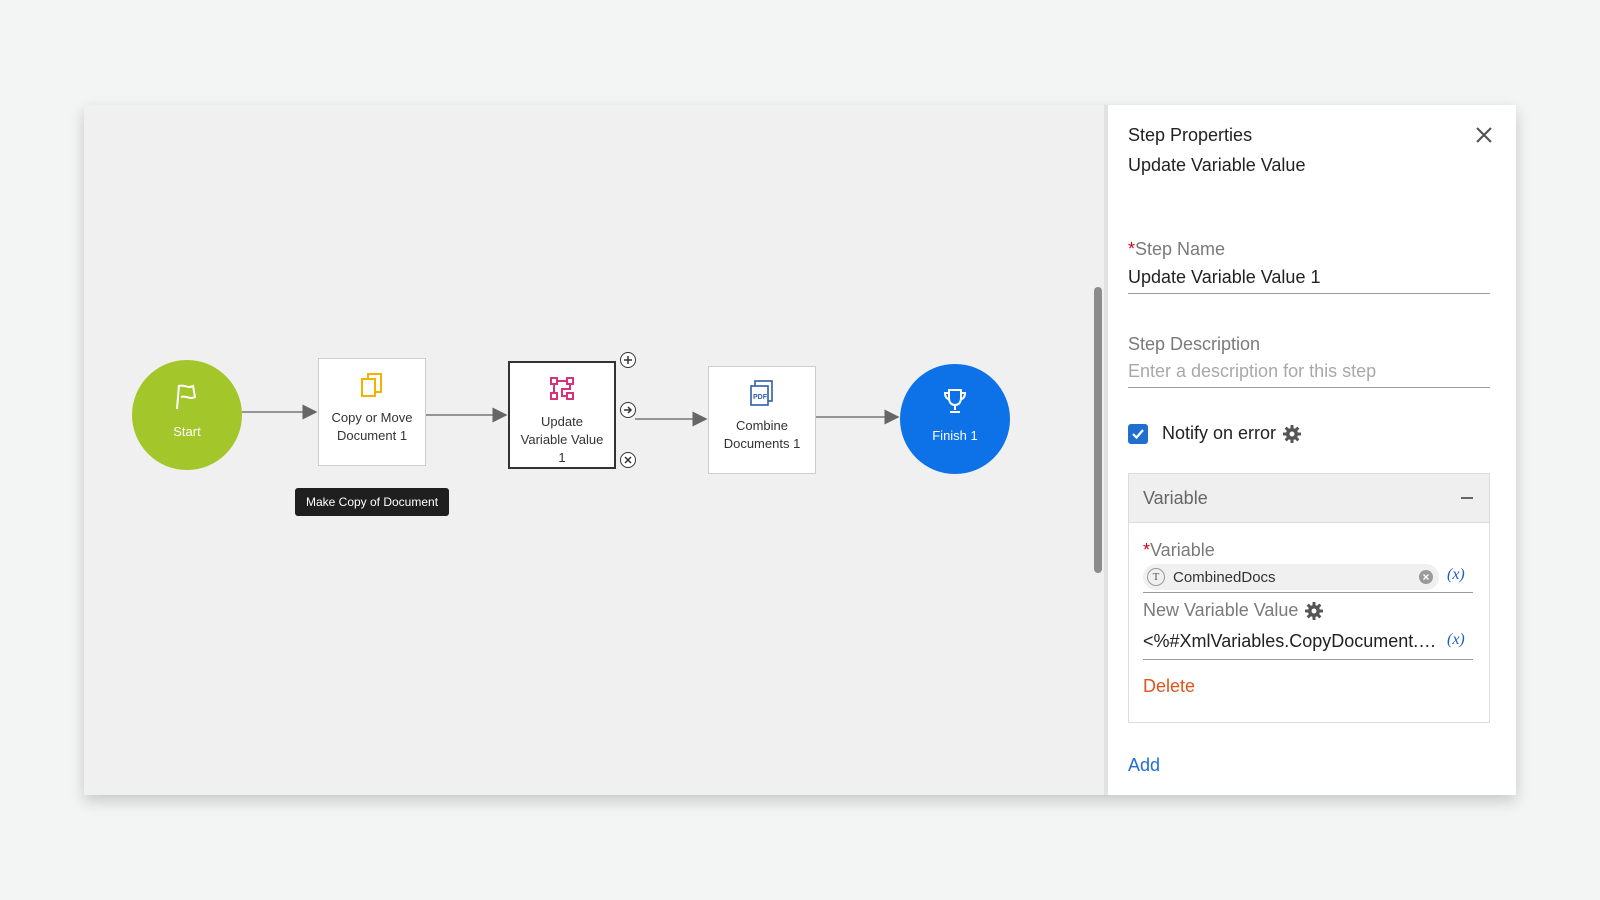 This screenshot has width=1600, height=900. I want to click on delete-variable-link: Delete, so click(1169, 686).